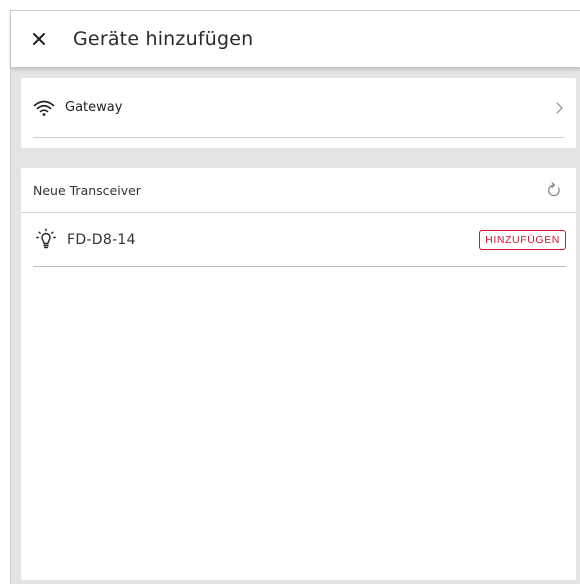 This screenshot has height=584, width=580. Describe the element at coordinates (101, 239) in the screenshot. I see `device-name: FD-D8-14` at that location.